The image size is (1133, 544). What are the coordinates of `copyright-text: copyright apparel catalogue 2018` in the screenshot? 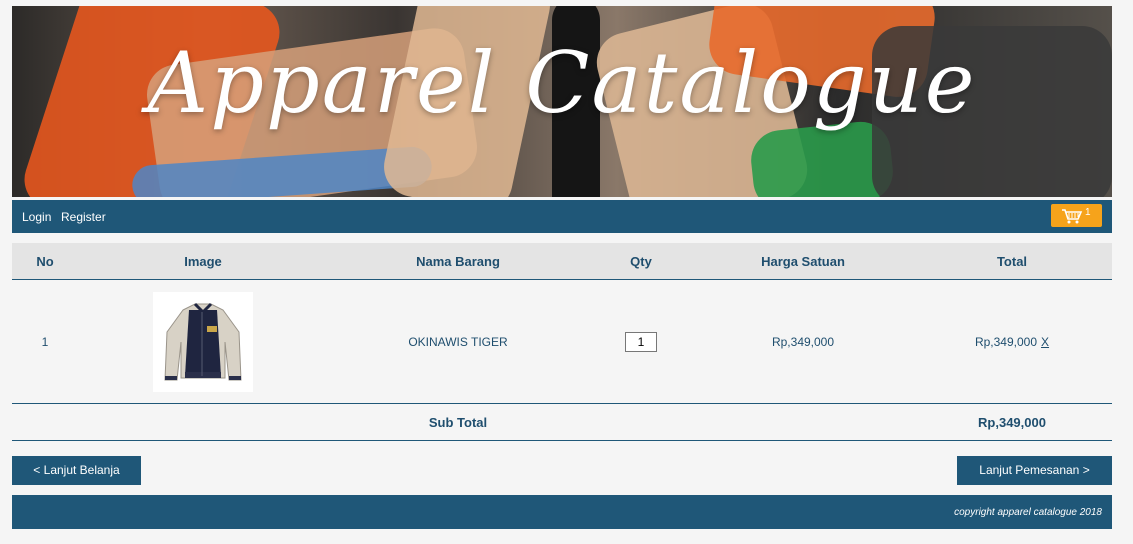 It's located at (1028, 512).